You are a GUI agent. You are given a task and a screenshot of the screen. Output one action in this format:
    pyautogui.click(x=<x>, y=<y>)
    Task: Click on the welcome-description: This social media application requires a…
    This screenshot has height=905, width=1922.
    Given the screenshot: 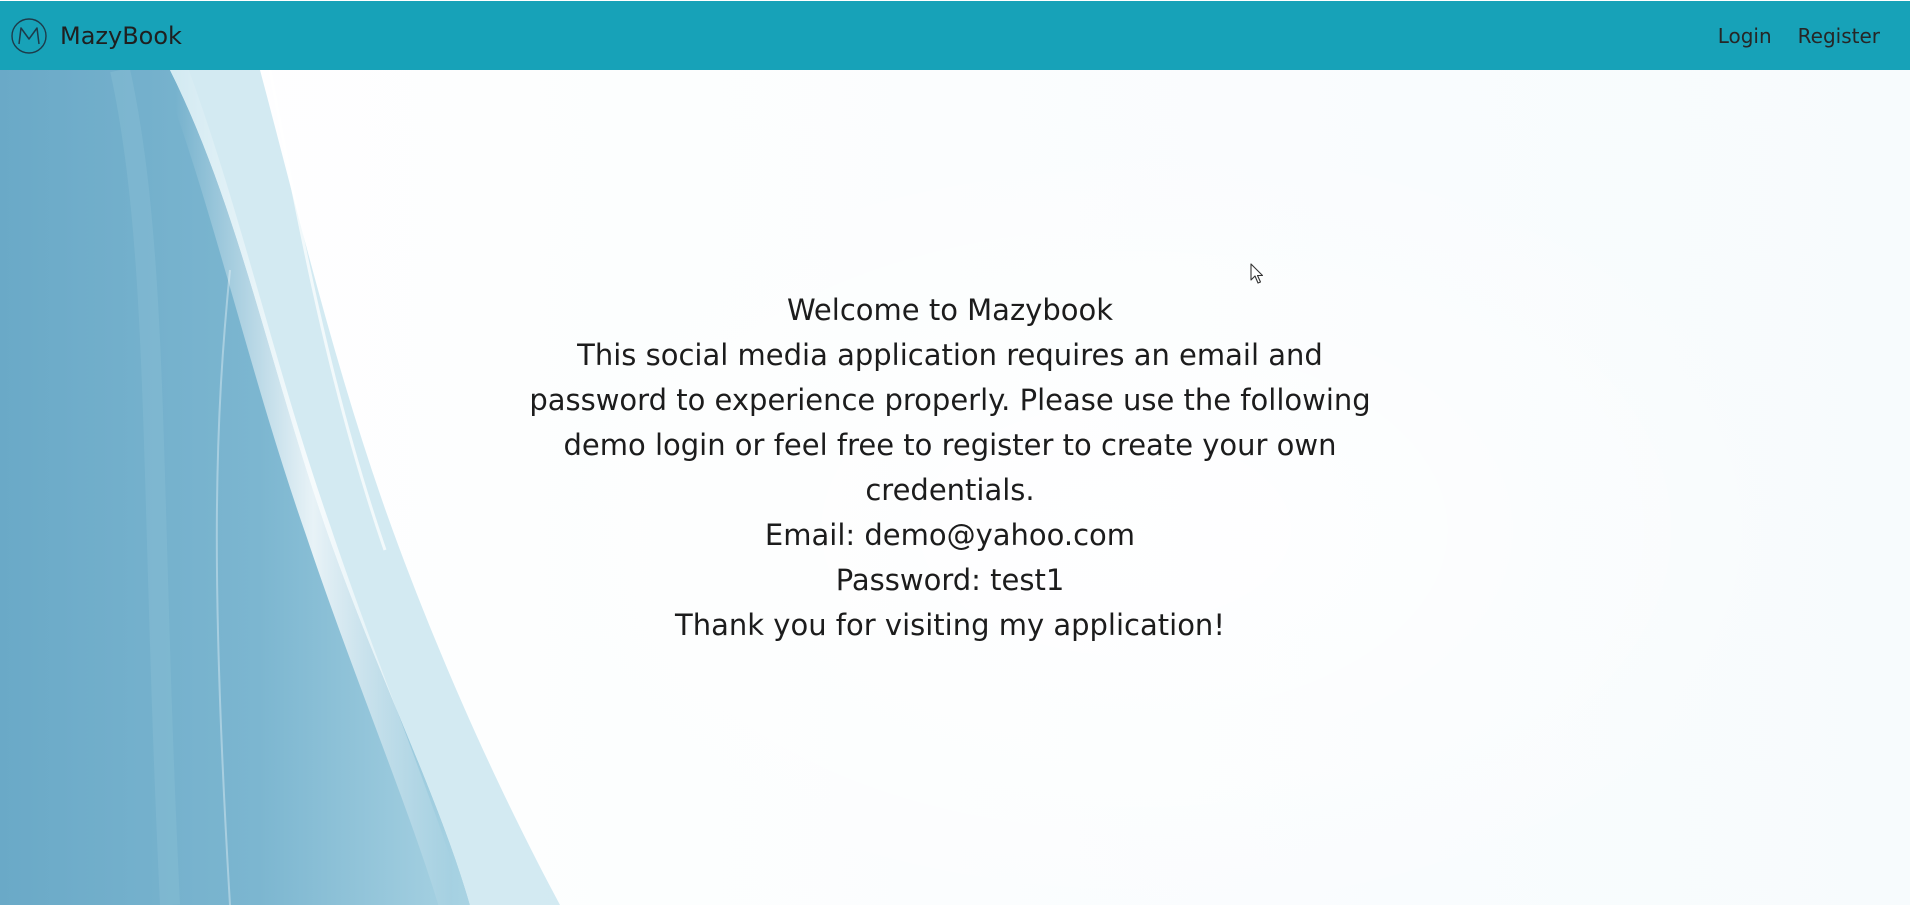 What is the action you would take?
    pyautogui.click(x=950, y=422)
    